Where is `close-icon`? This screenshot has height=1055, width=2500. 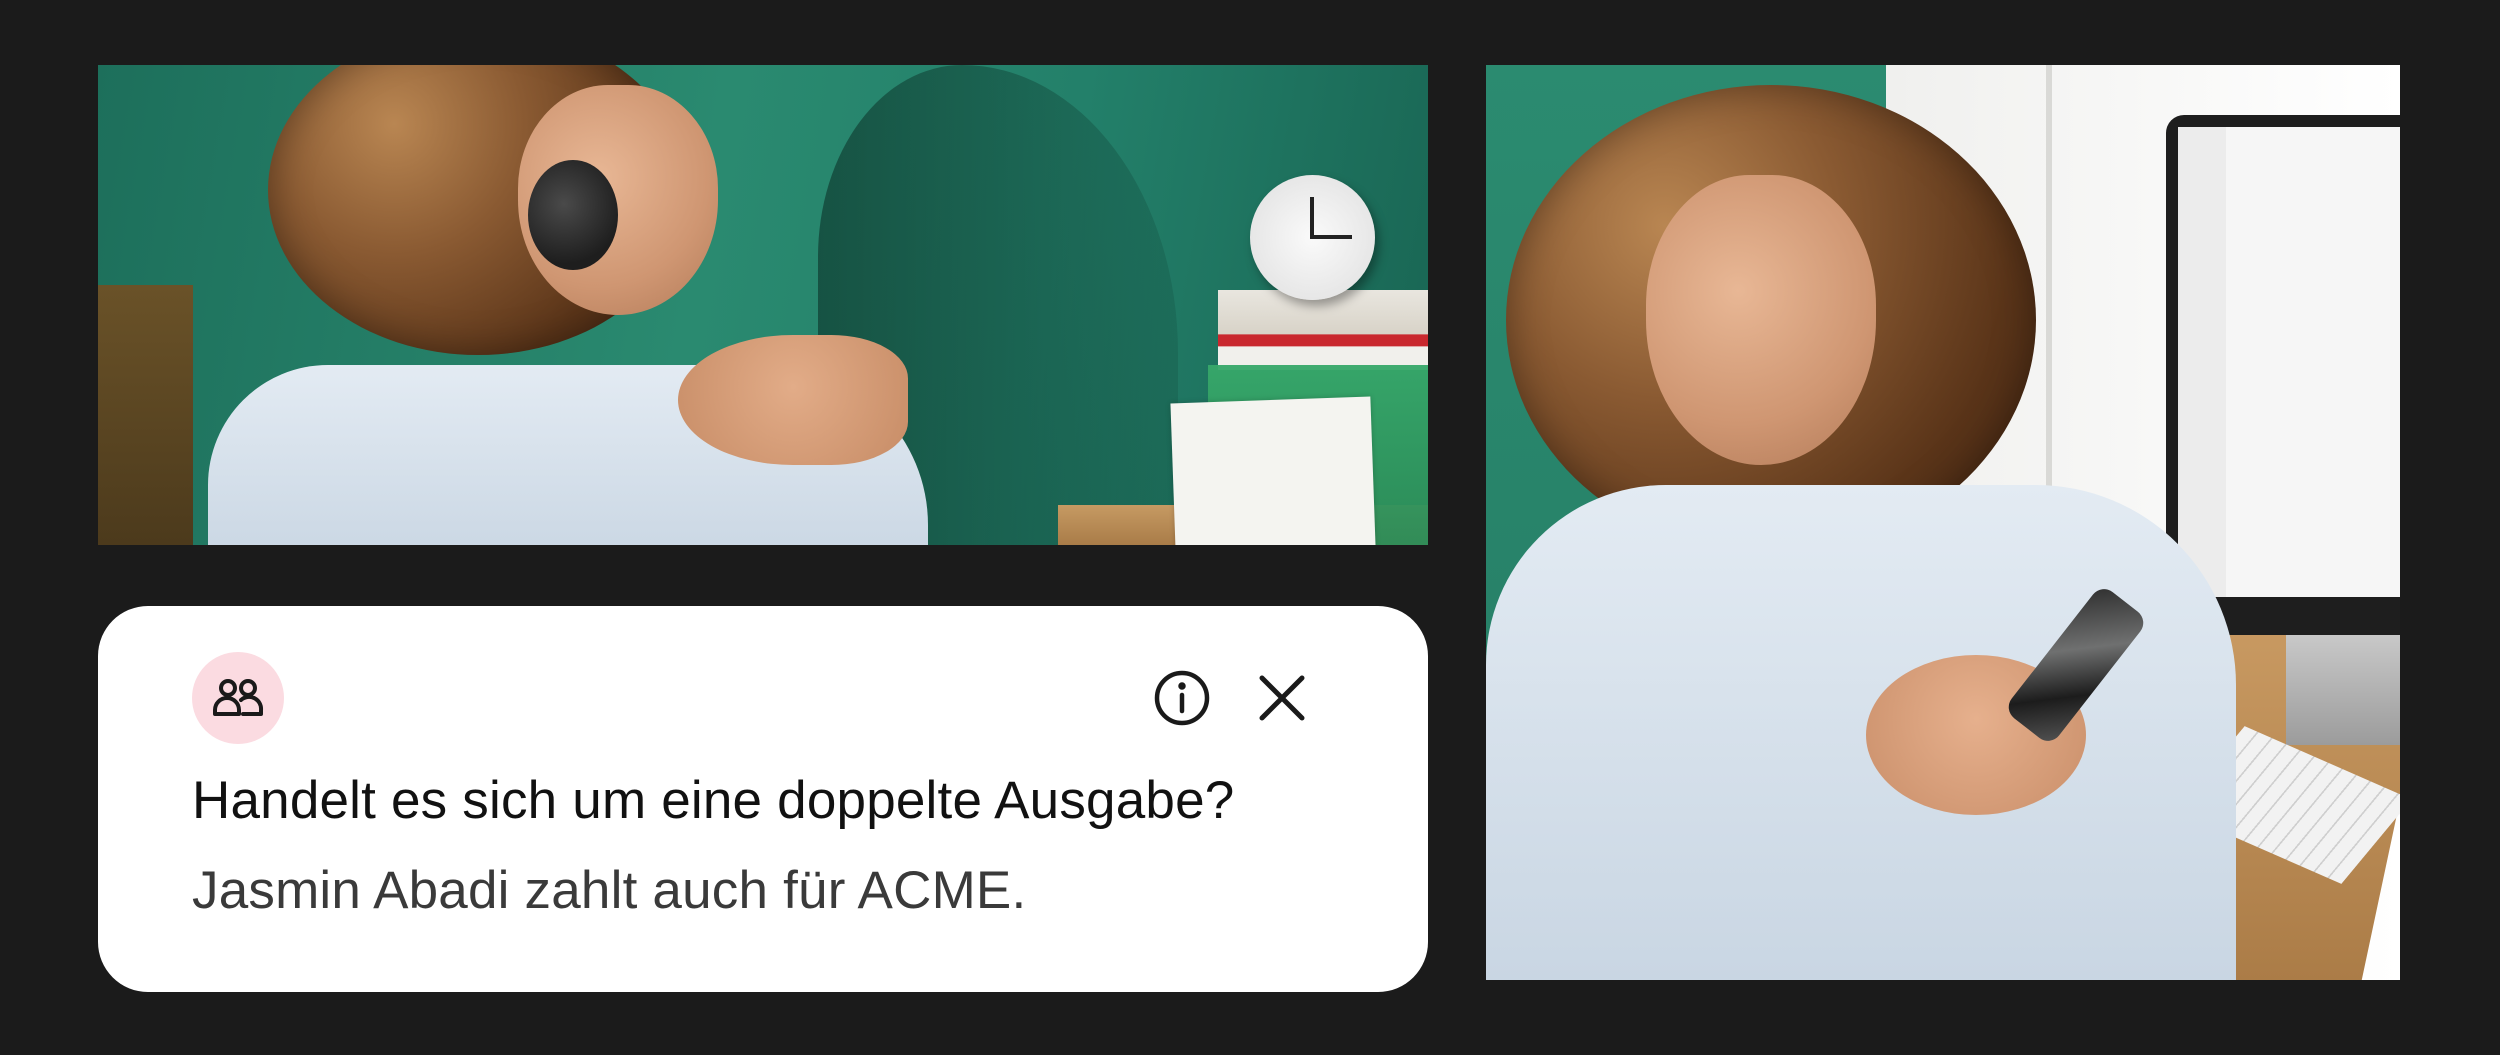 close-icon is located at coordinates (1282, 702).